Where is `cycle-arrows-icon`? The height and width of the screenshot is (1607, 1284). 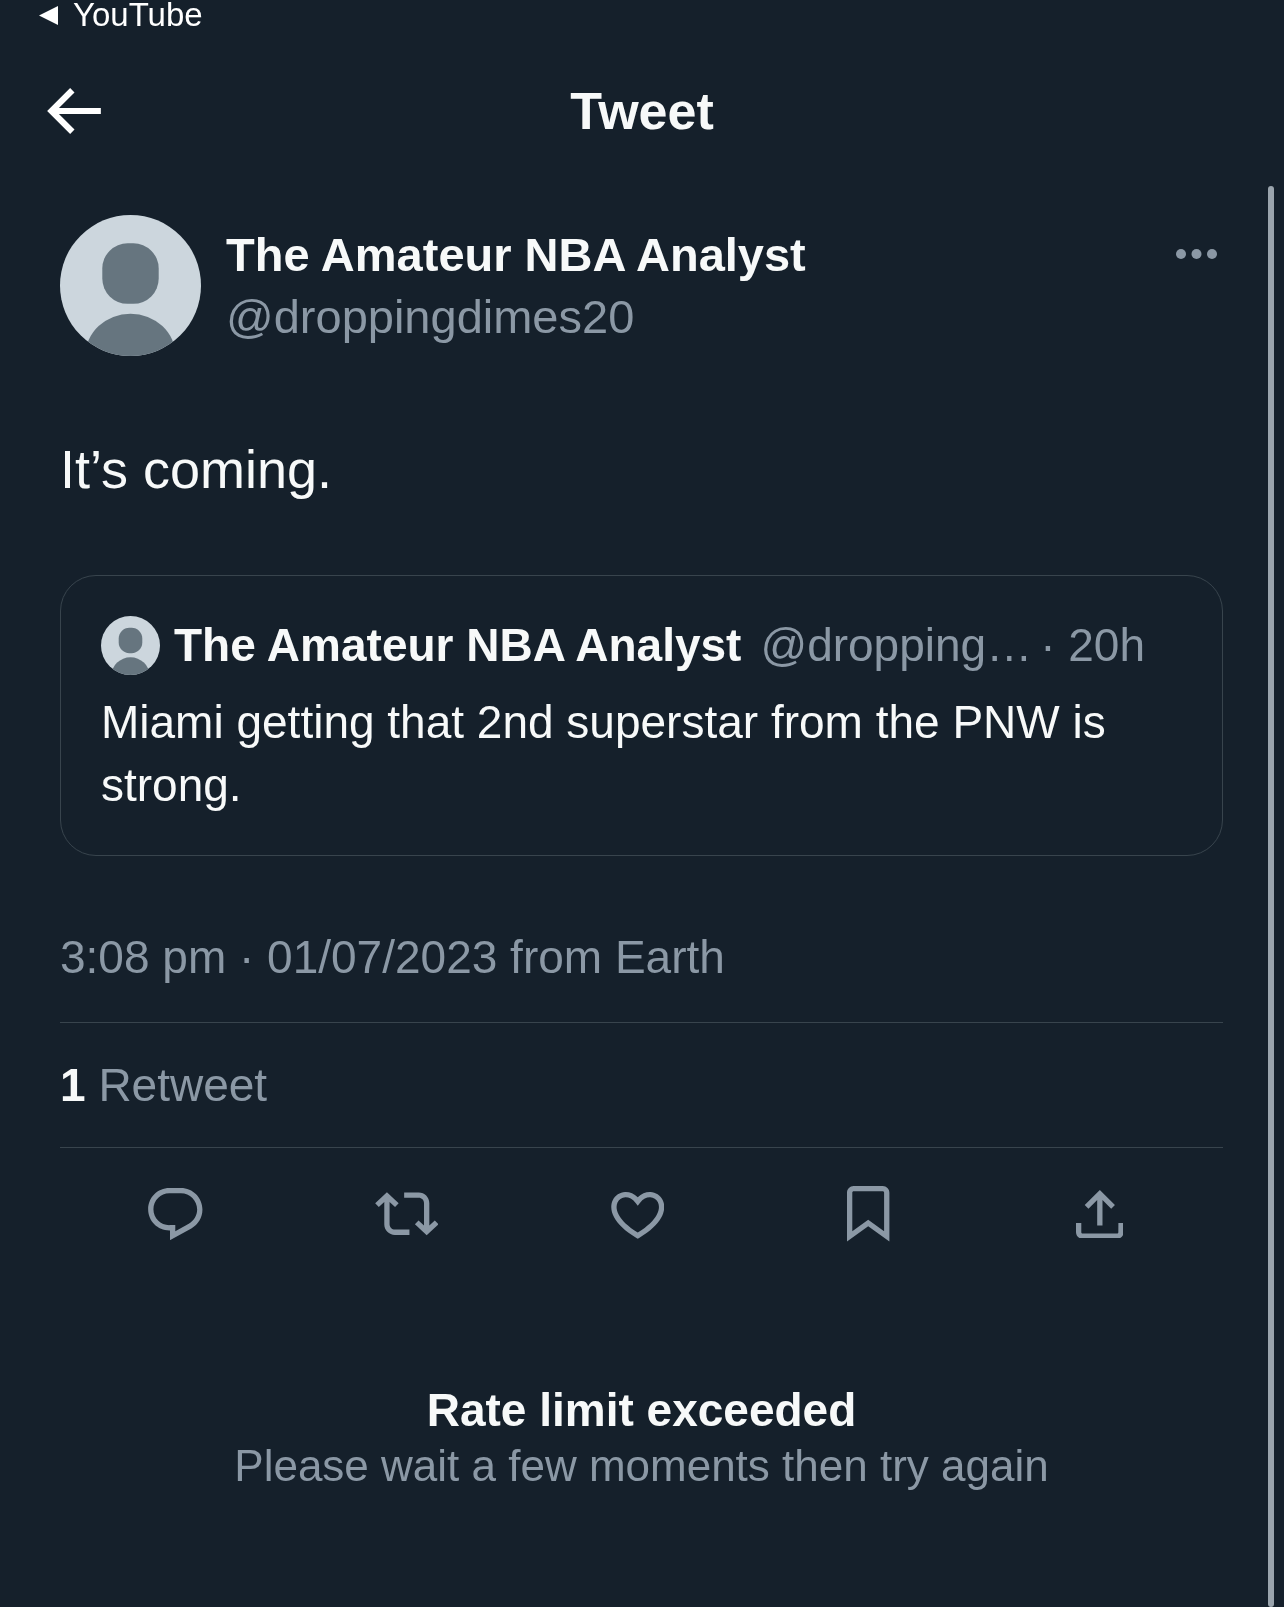 cycle-arrows-icon is located at coordinates (406, 1214).